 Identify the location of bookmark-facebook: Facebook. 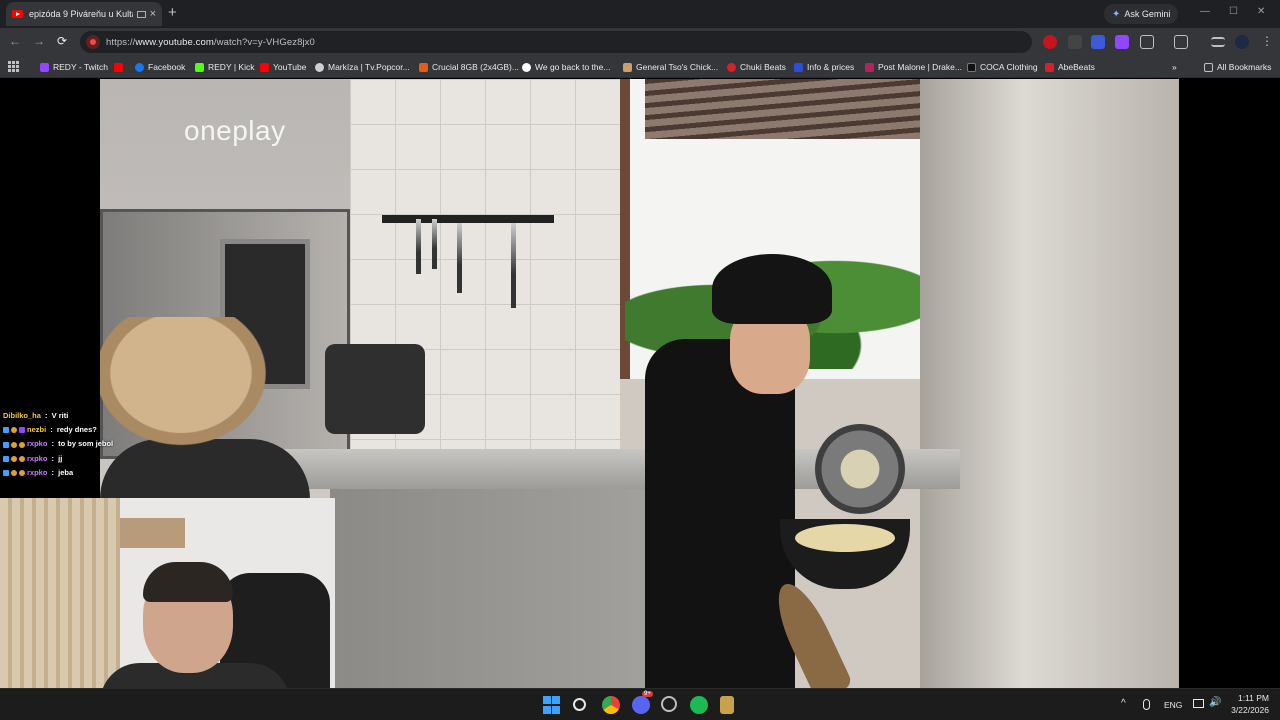
(160, 67).